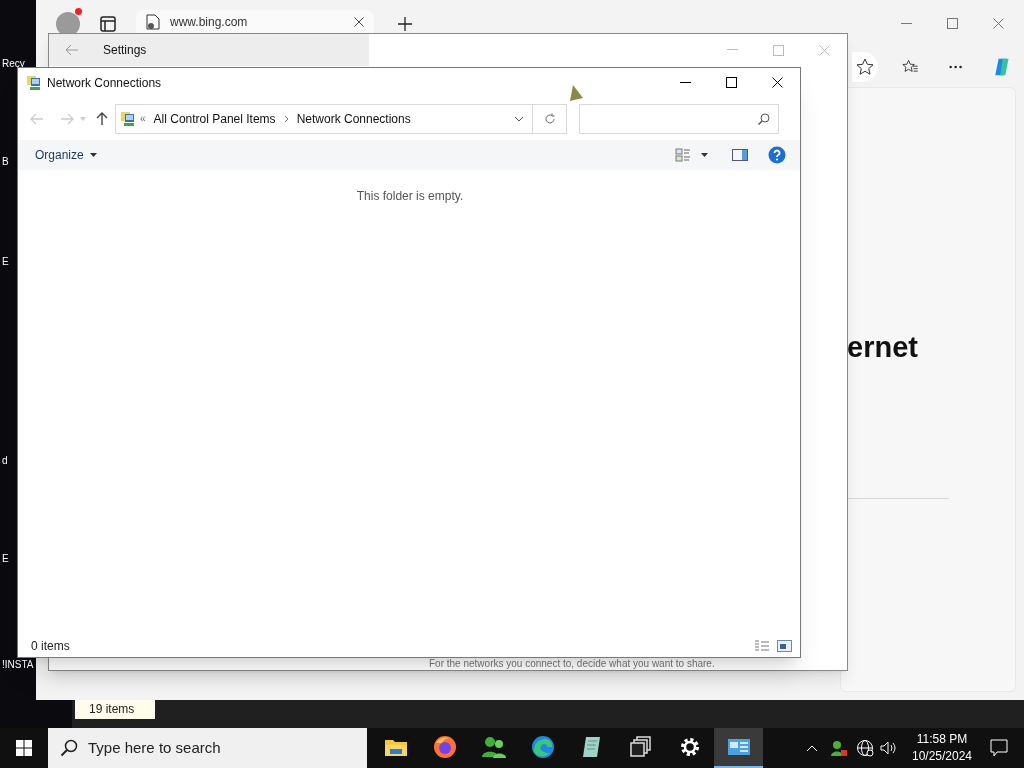  Describe the element at coordinates (405, 23) in the screenshot. I see `new-tab-icon` at that location.